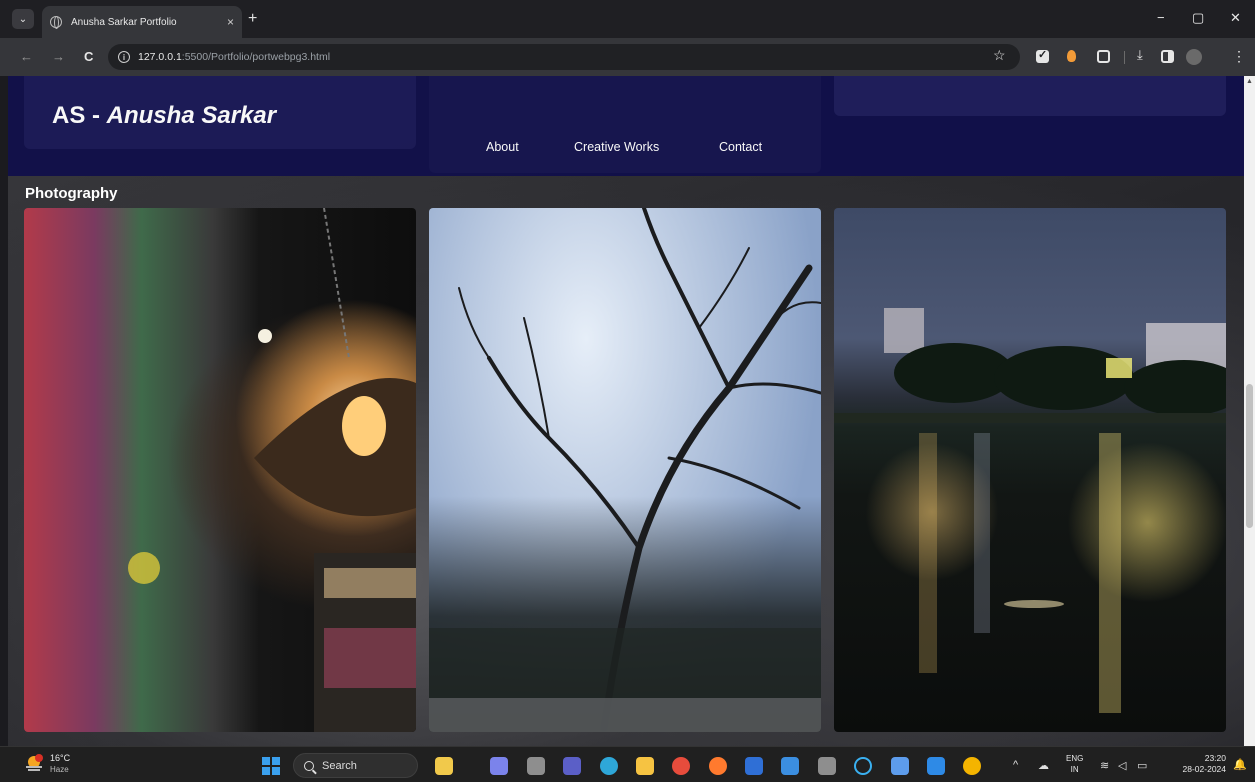 This screenshot has width=1255, height=782. What do you see at coordinates (79, 115) in the screenshot?
I see `brand-initials: AS -` at bounding box center [79, 115].